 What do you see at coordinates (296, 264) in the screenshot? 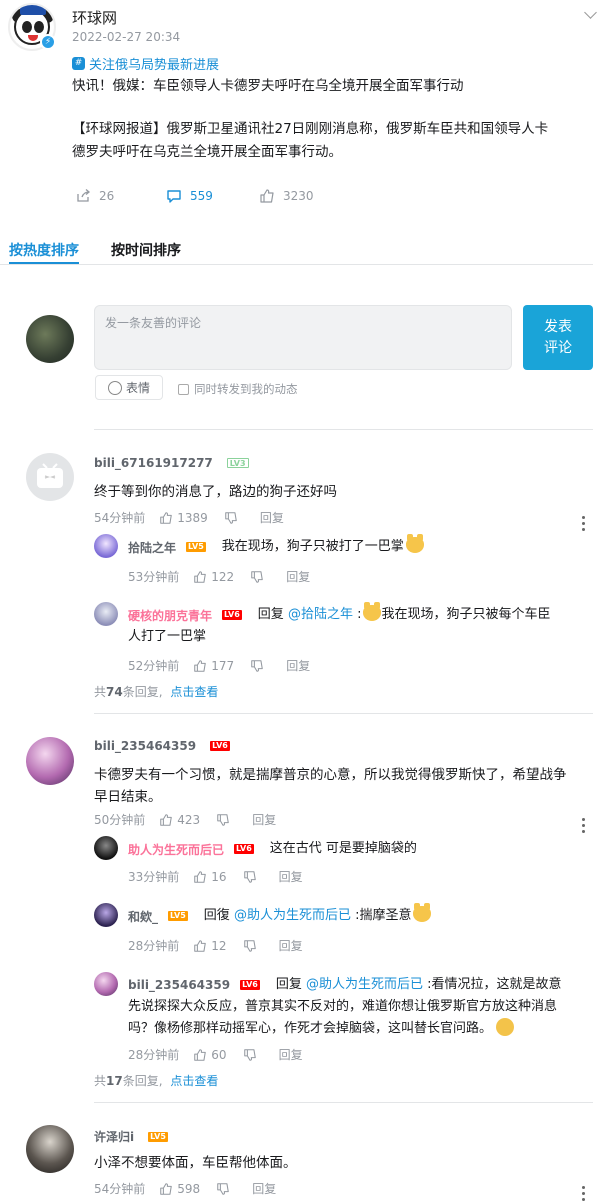
I see `tabs-divider` at bounding box center [296, 264].